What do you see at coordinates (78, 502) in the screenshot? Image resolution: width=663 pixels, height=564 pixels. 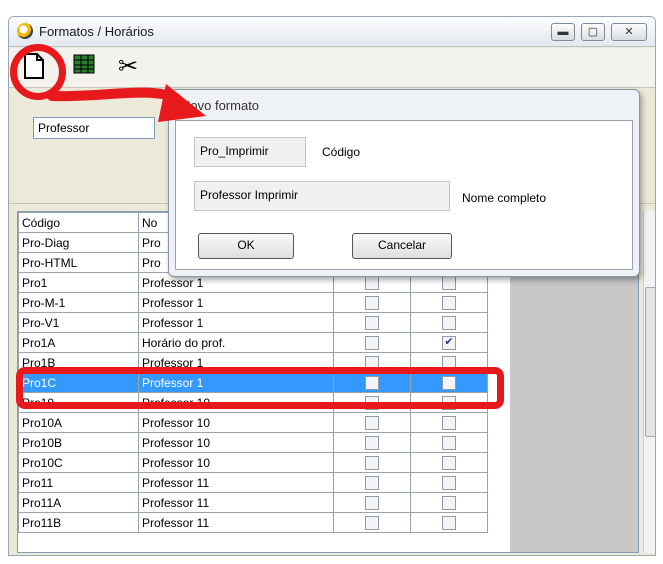 I see `row-code: Pro11A` at bounding box center [78, 502].